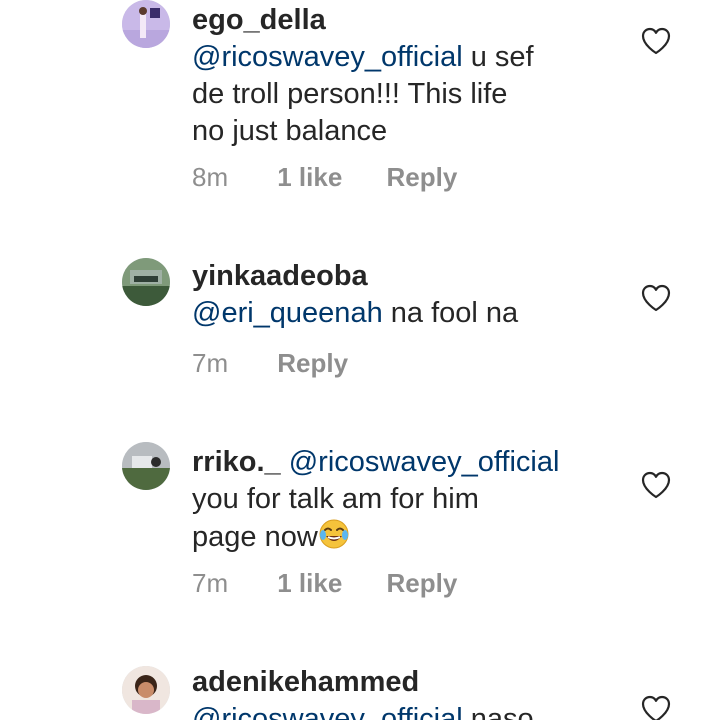 Image resolution: width=720 pixels, height=720 pixels. What do you see at coordinates (290, 131) in the screenshot?
I see `comment-text: no just balance` at bounding box center [290, 131].